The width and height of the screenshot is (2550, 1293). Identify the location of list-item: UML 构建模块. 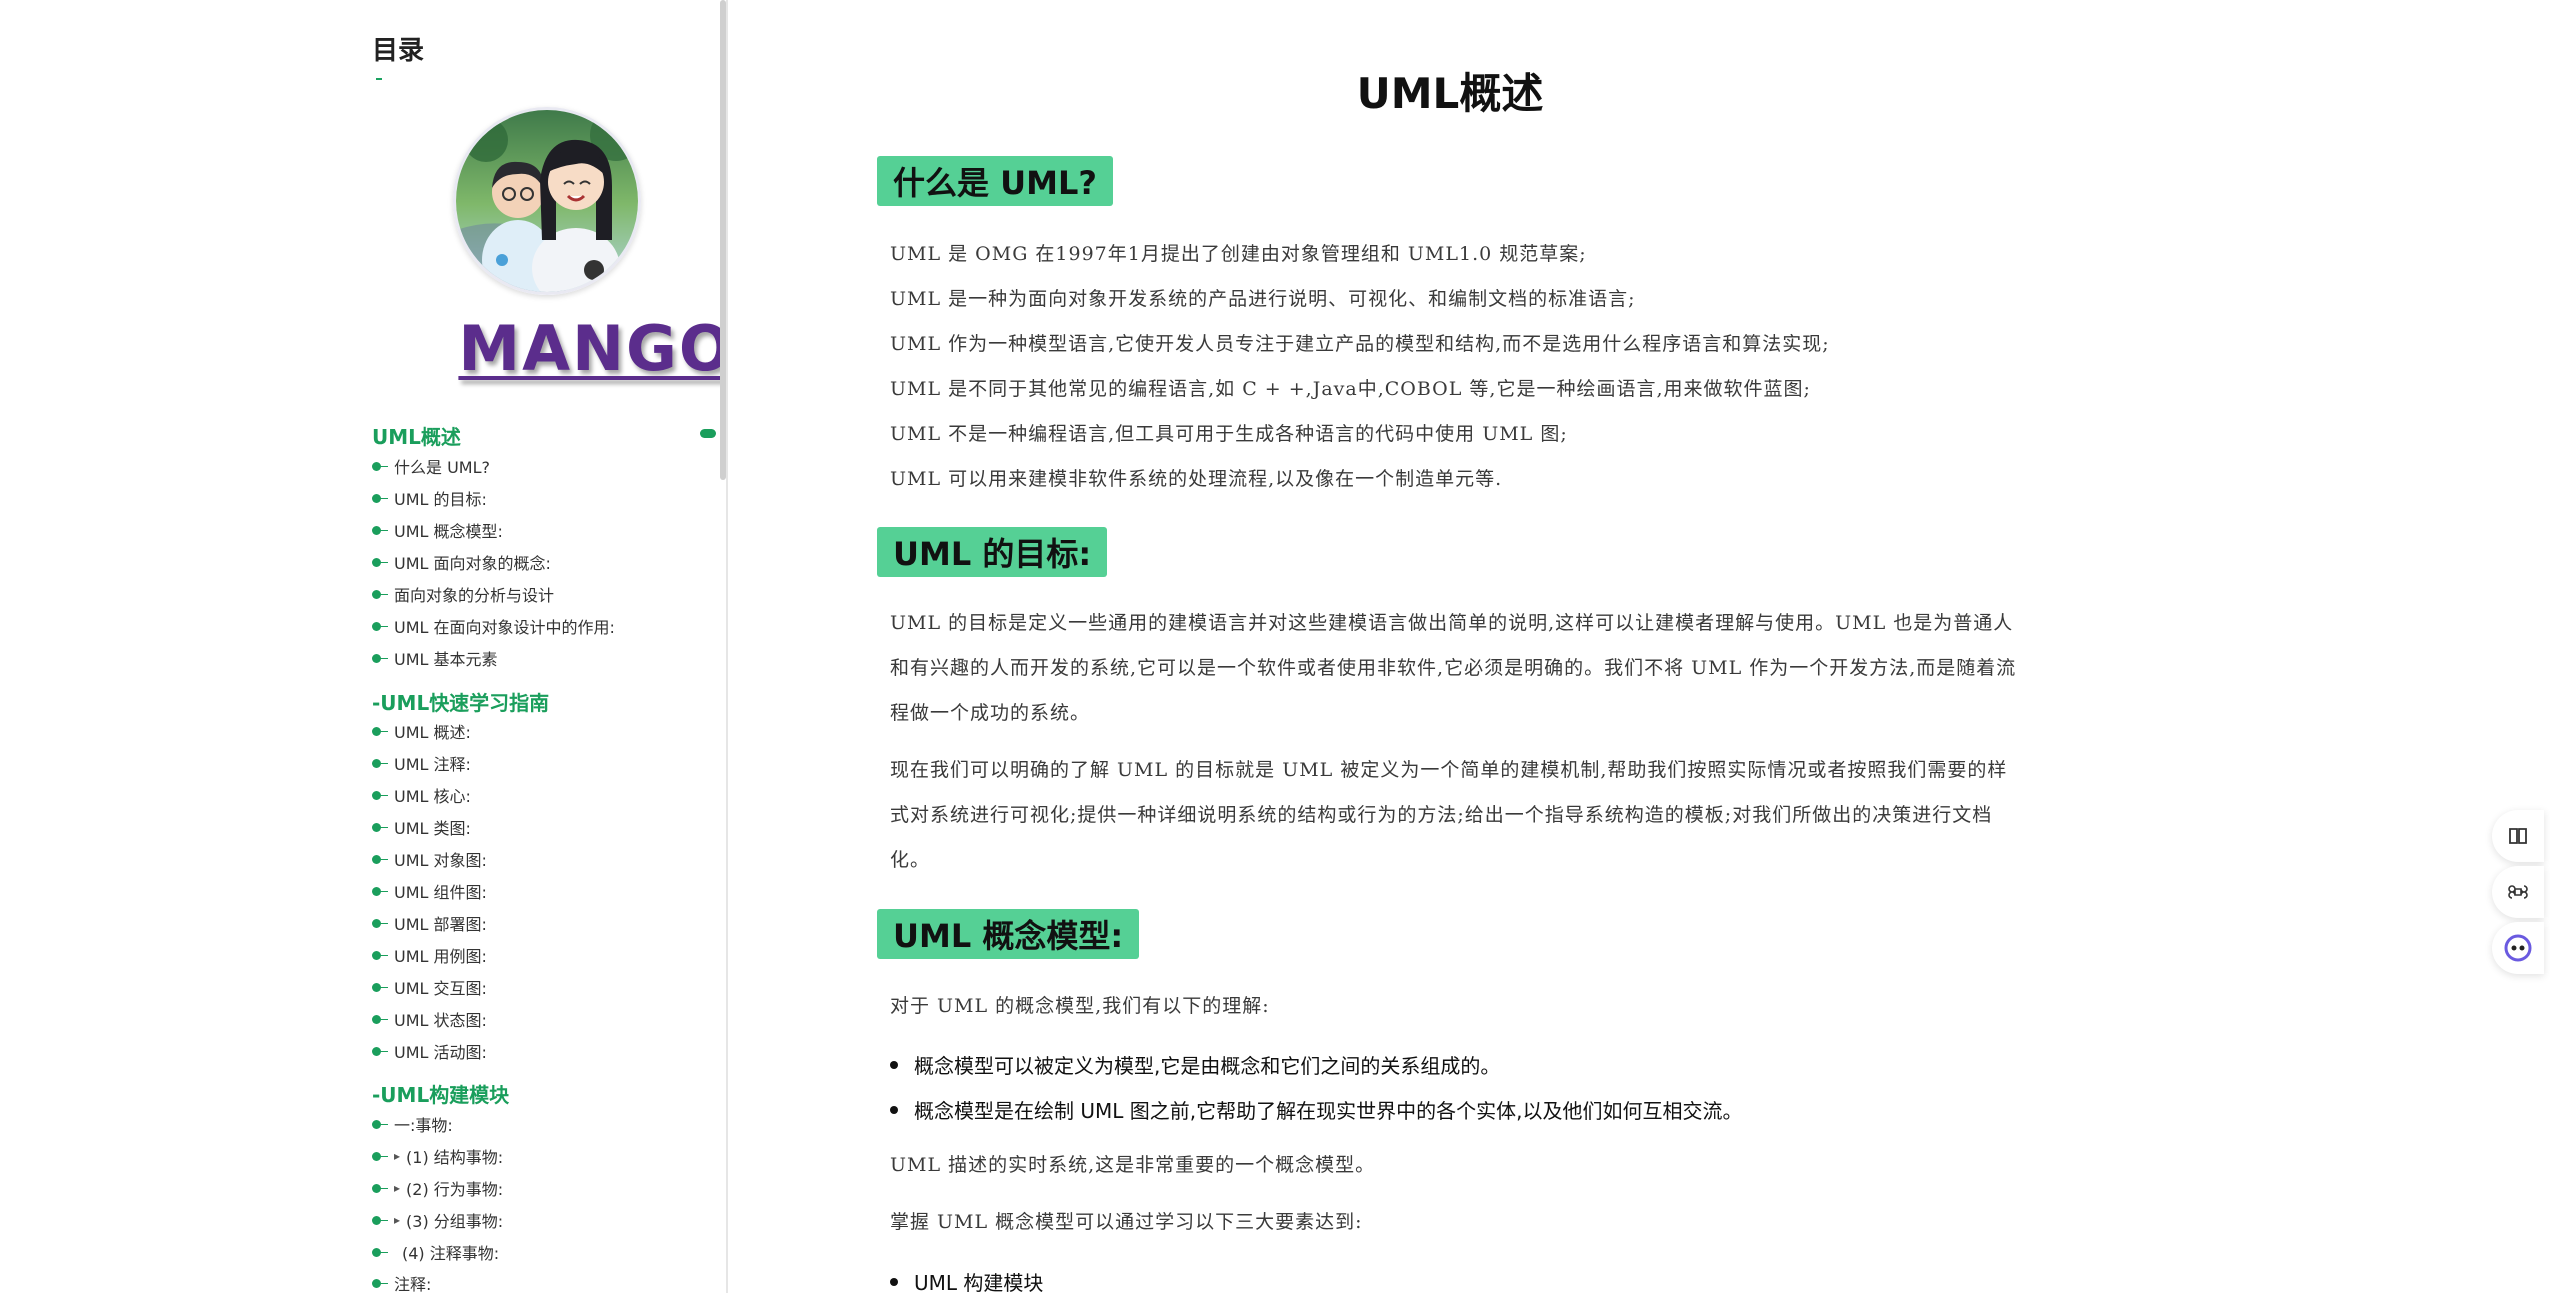
(966, 1280).